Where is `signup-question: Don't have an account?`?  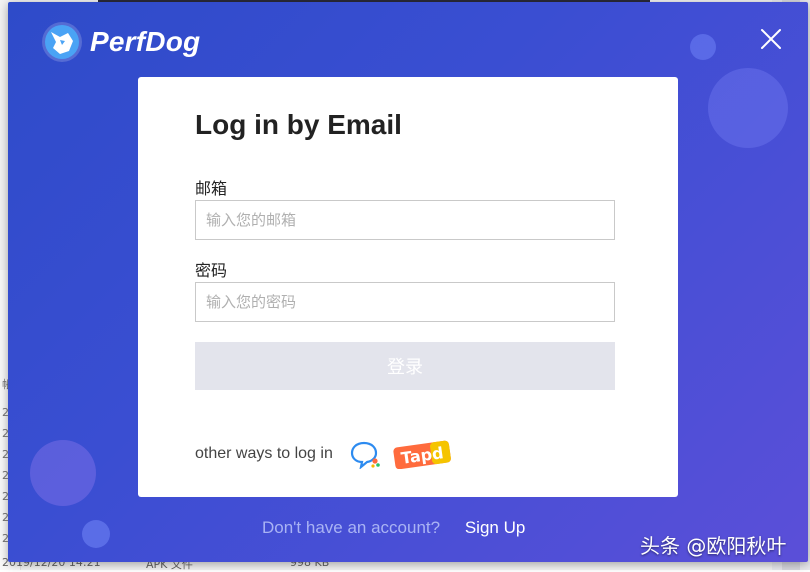
signup-question: Don't have an account? is located at coordinates (351, 527).